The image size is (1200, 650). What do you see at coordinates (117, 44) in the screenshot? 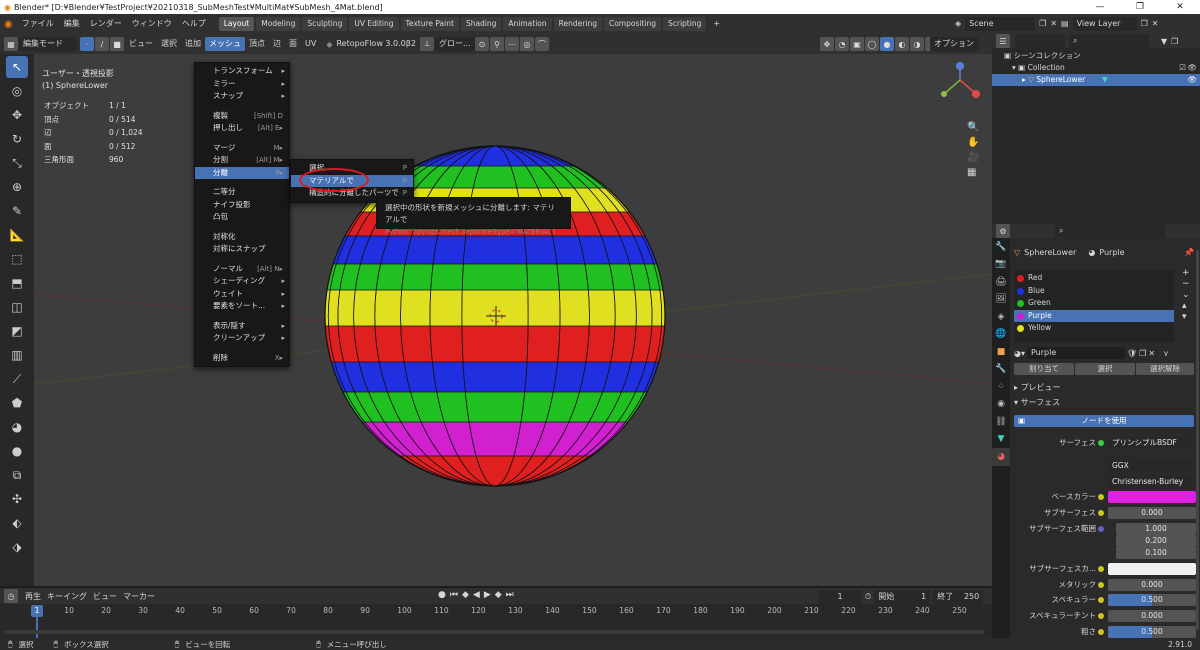
I see `face-select-icon: ■` at bounding box center [117, 44].